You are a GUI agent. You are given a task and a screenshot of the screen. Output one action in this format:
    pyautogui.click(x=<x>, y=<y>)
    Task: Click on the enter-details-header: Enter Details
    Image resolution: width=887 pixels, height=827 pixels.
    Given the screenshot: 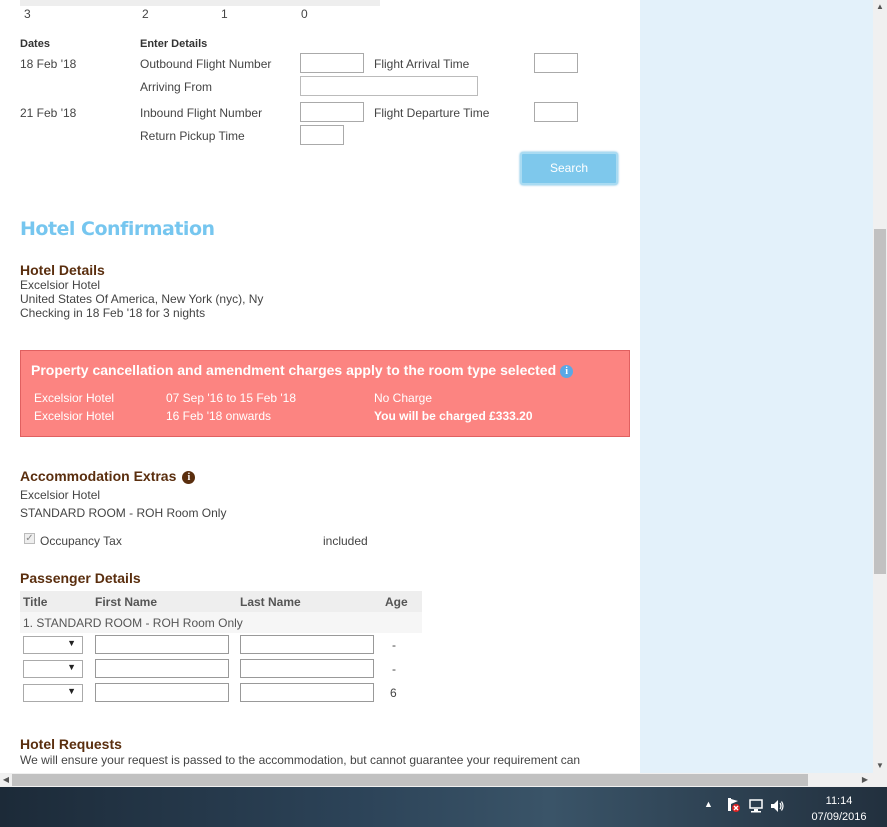 What is the action you would take?
    pyautogui.click(x=174, y=44)
    